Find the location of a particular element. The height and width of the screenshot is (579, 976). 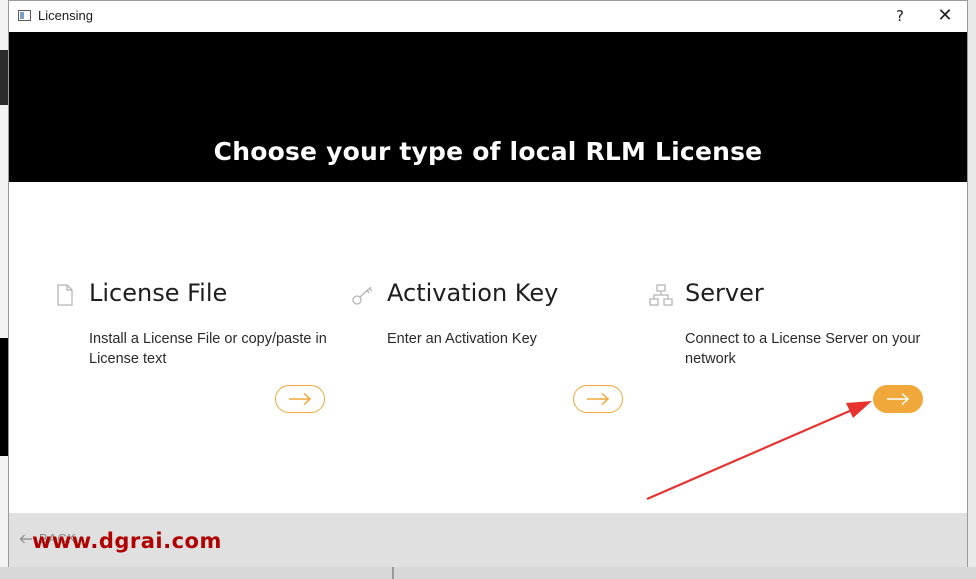

background-divider is located at coordinates (393, 573).